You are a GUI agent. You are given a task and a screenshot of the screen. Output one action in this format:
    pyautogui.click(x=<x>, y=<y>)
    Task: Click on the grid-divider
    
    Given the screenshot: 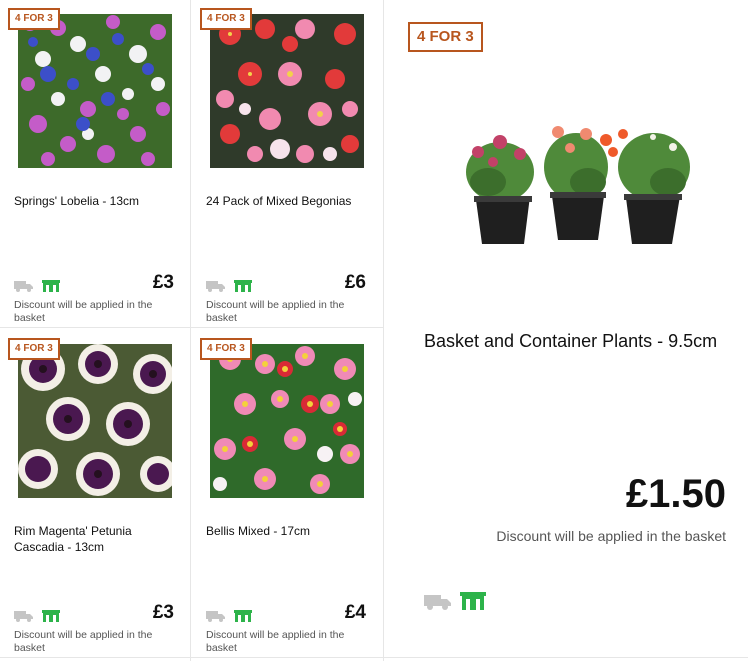 What is the action you would take?
    pyautogui.click(x=190, y=330)
    